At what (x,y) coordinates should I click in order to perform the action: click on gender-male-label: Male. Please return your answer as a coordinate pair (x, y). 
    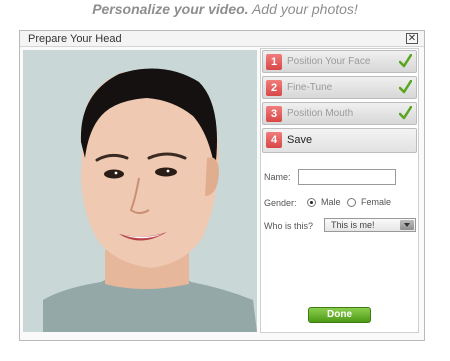
    Looking at the image, I should click on (331, 202).